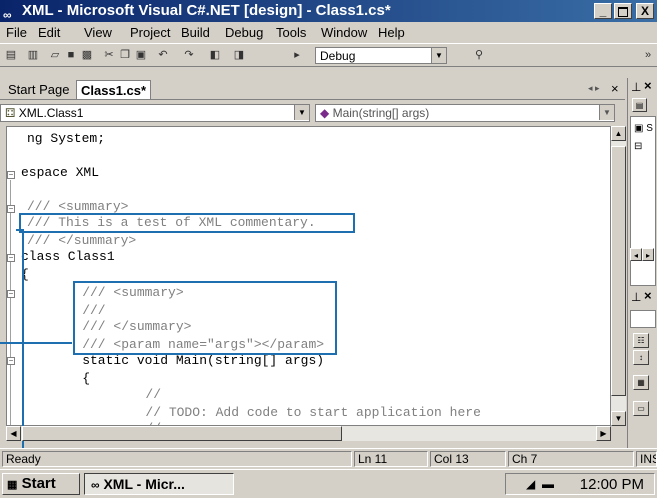 The width and height of the screenshot is (657, 498). I want to click on solution-explorer-panel: ⊥ × ▤ ▣ S ⊟ ◂ ▸ ⊥ × ☷ ↕ ▦ ▭, so click(642, 263).